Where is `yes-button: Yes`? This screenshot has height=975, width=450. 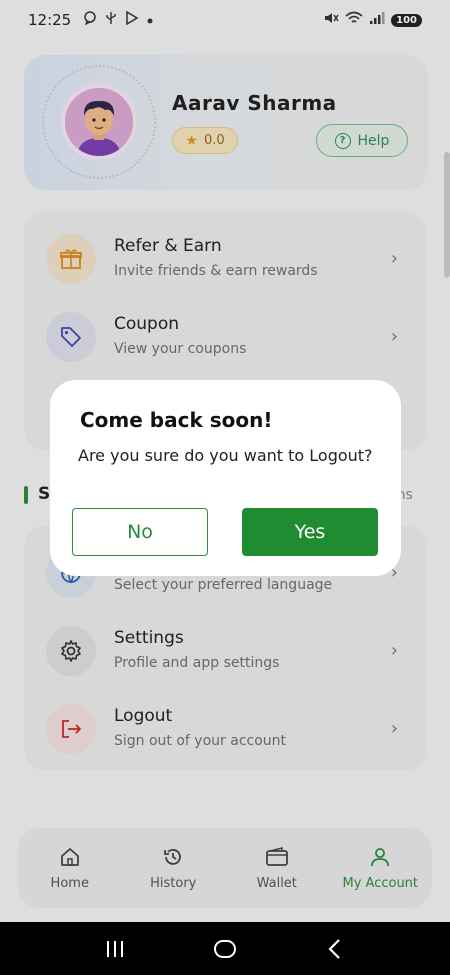 yes-button: Yes is located at coordinates (310, 532).